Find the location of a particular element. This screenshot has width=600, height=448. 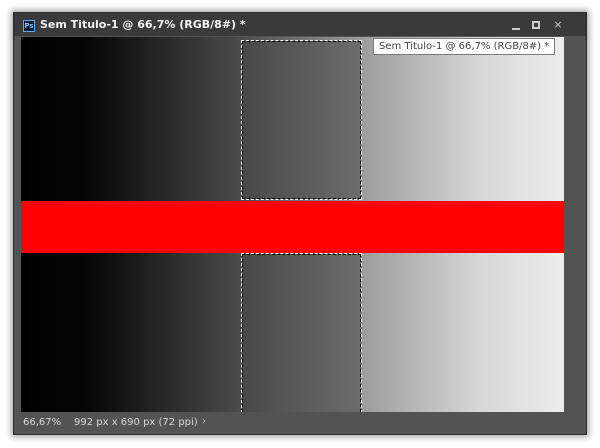

maximize-button is located at coordinates (536, 25).